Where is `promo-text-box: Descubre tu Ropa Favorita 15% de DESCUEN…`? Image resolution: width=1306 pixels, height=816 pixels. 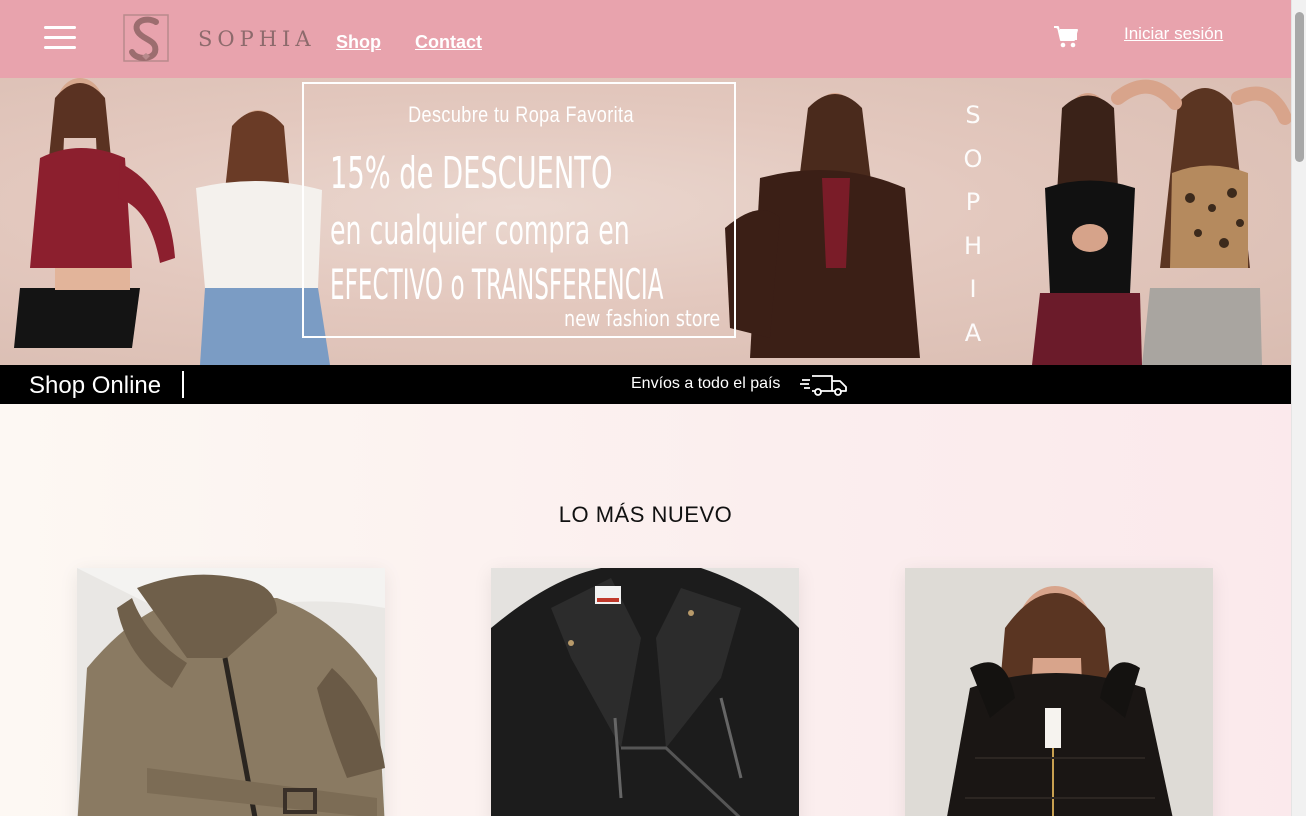 promo-text-box: Descubre tu Ropa Favorita 15% de DESCUEN… is located at coordinates (519, 210).